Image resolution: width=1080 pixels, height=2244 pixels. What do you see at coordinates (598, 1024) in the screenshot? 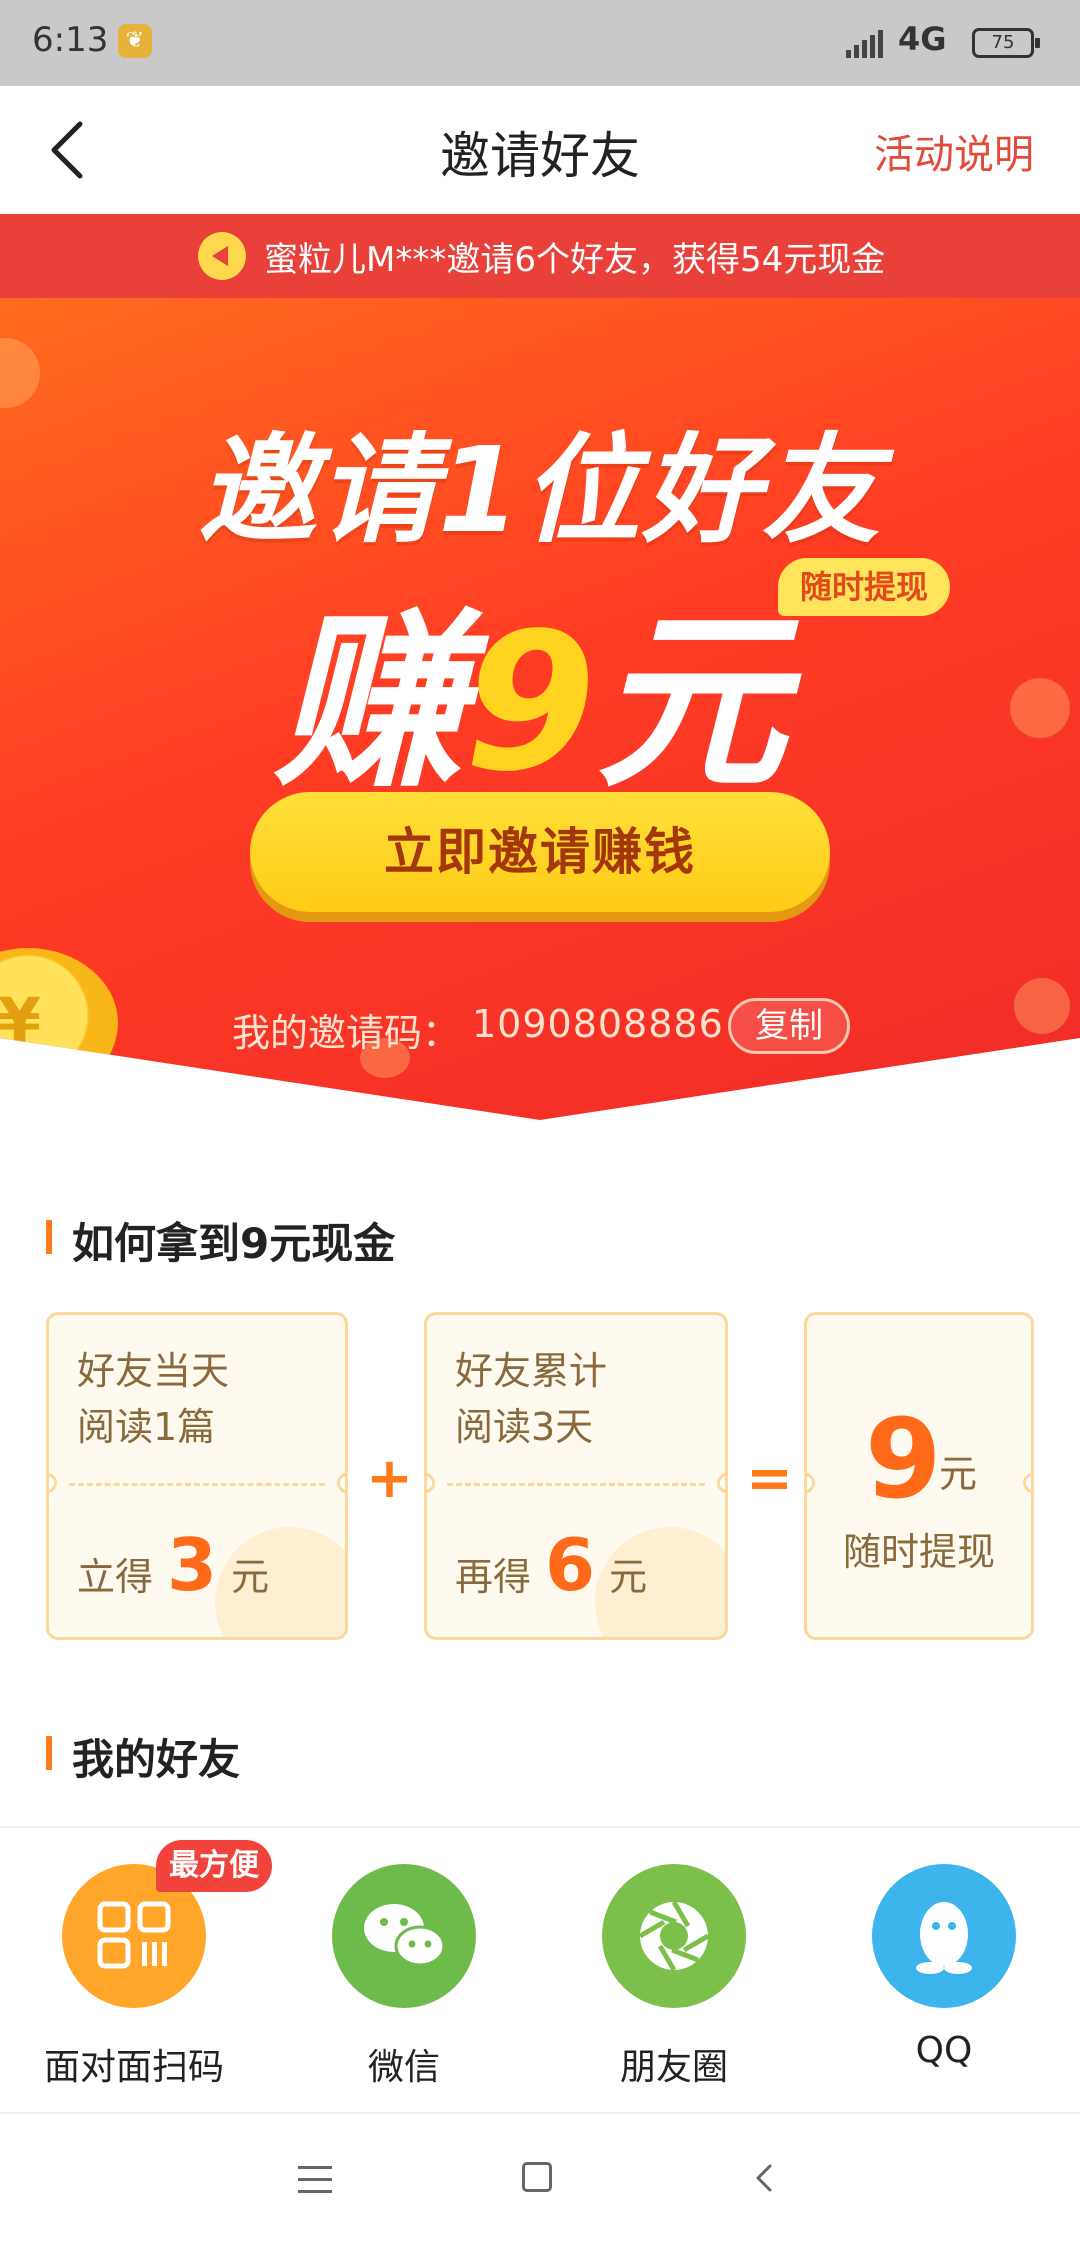
I see `invite-code-value: 1090808886` at bounding box center [598, 1024].